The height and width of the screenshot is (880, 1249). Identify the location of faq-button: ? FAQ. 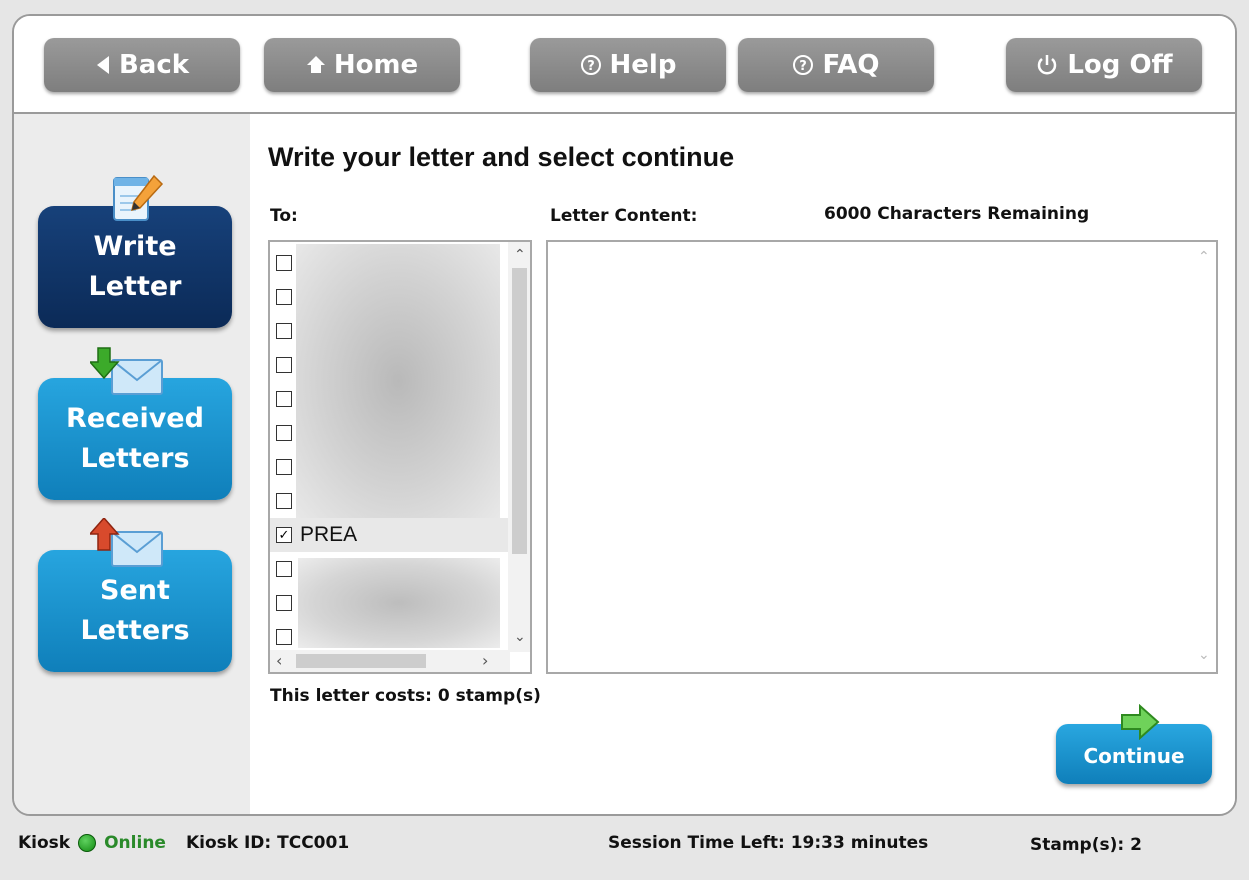
(836, 65).